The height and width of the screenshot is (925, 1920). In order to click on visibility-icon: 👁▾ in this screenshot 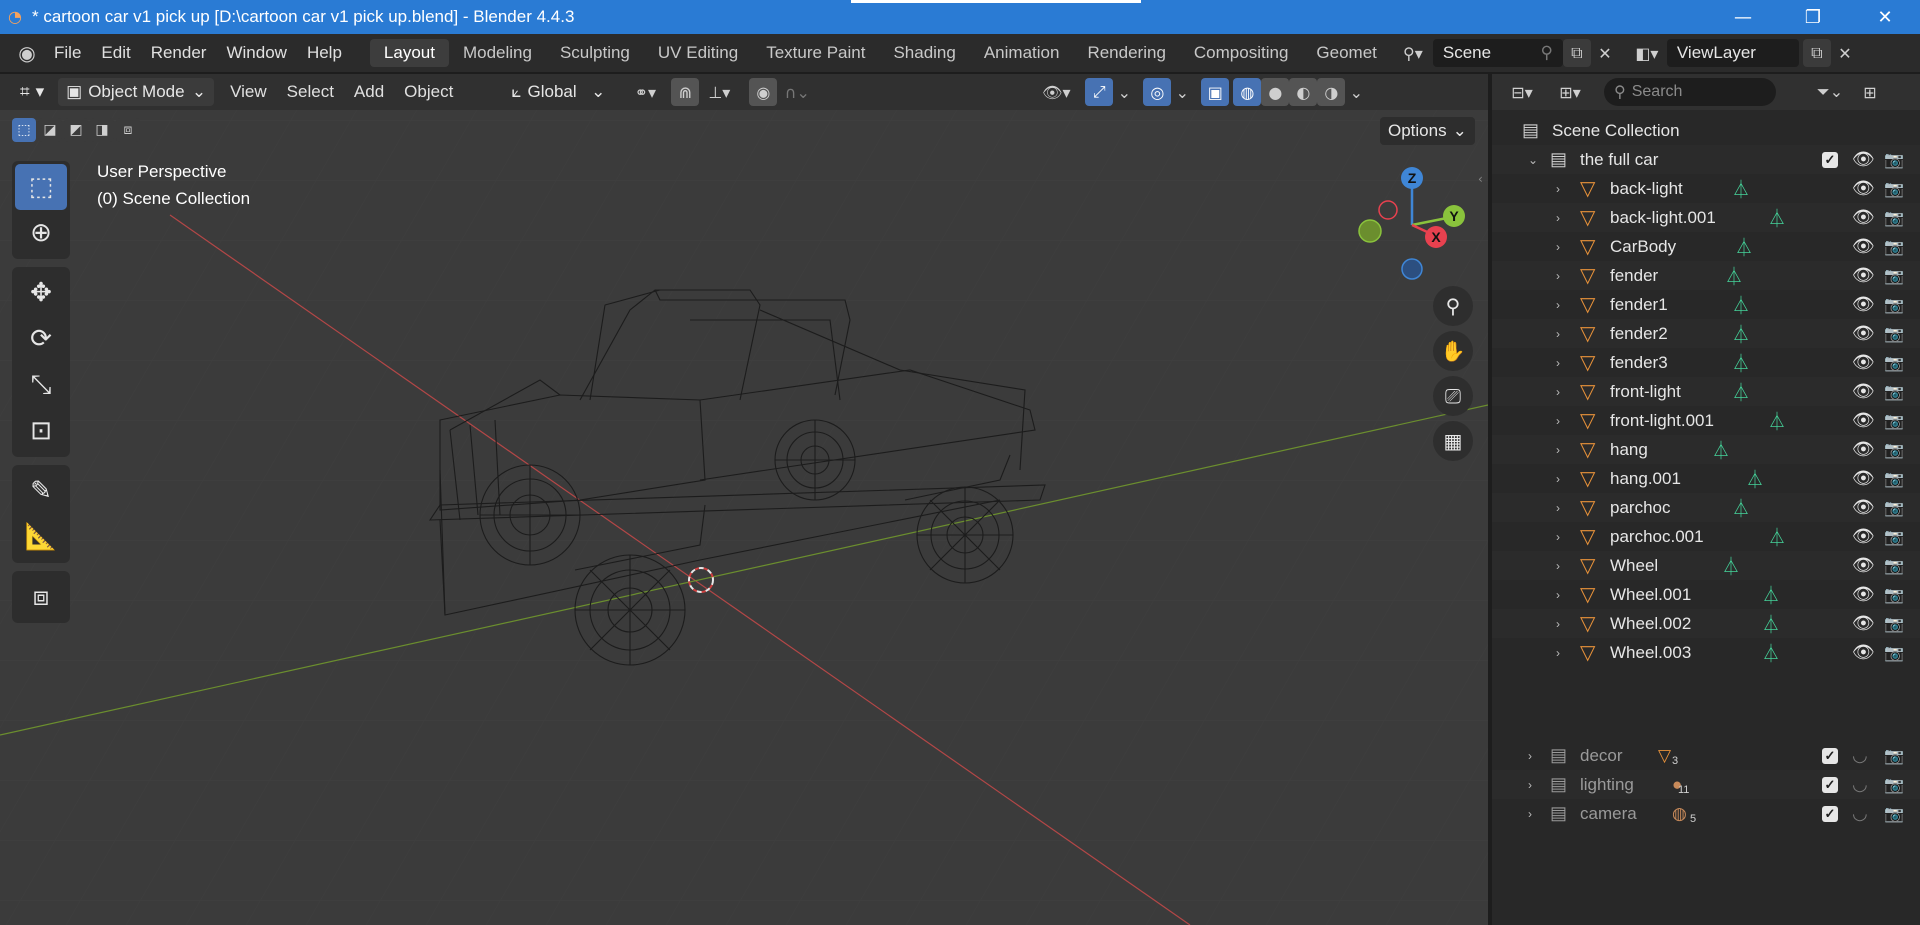, I will do `click(1056, 92)`.